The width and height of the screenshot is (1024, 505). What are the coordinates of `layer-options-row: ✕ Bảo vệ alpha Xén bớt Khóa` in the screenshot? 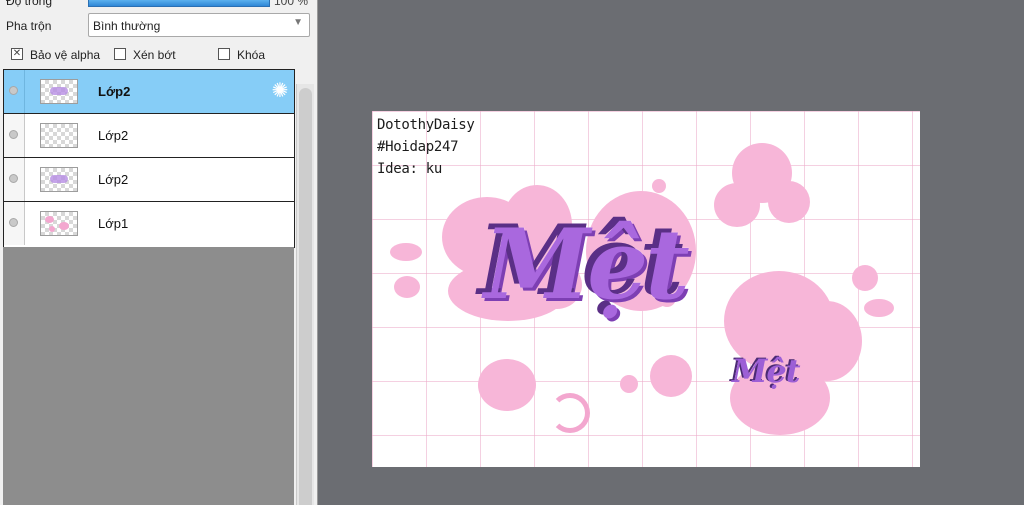 It's located at (159, 55).